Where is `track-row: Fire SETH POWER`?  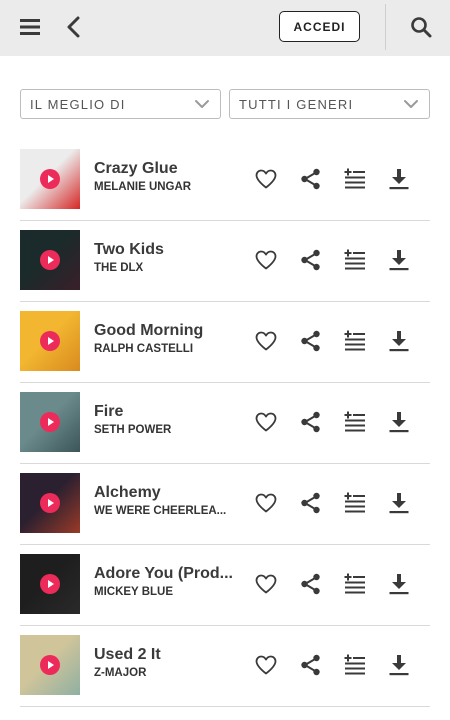
track-row: Fire SETH POWER is located at coordinates (225, 423).